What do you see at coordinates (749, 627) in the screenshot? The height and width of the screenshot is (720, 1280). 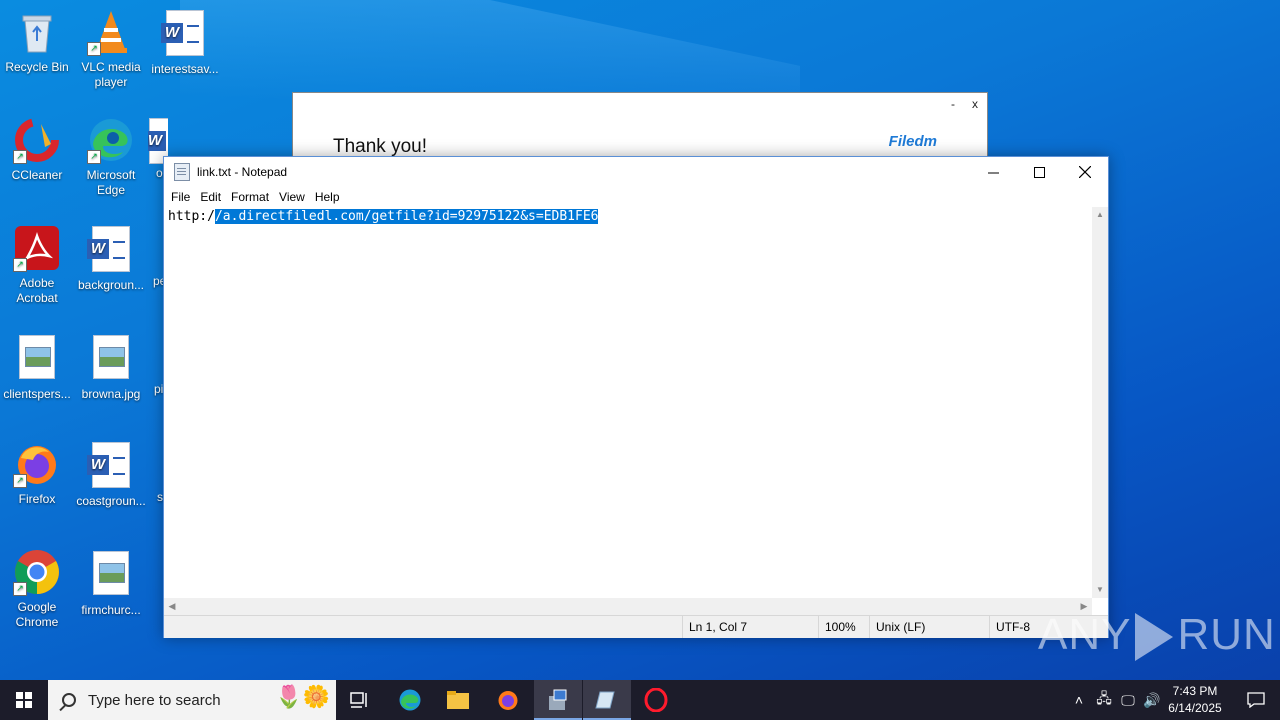 I see `status-position: Ln 1, Col 7` at bounding box center [749, 627].